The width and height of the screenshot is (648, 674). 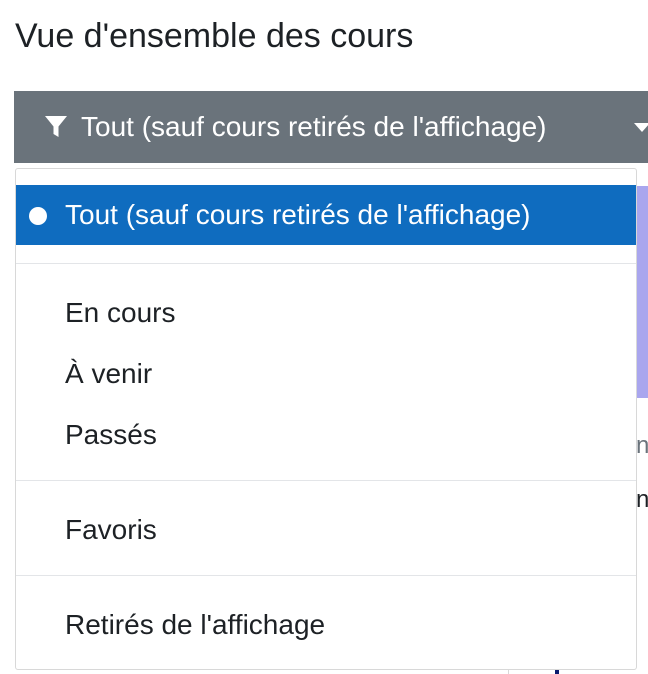 What do you see at coordinates (56, 126) in the screenshot?
I see `filter-icon` at bounding box center [56, 126].